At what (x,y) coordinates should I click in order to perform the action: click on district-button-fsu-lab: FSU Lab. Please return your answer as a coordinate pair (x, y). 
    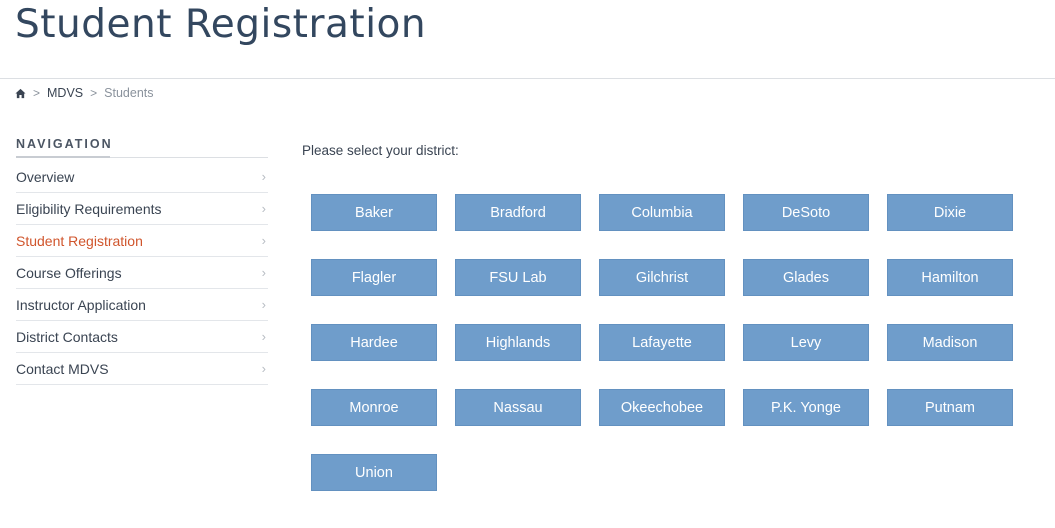
    Looking at the image, I should click on (518, 277).